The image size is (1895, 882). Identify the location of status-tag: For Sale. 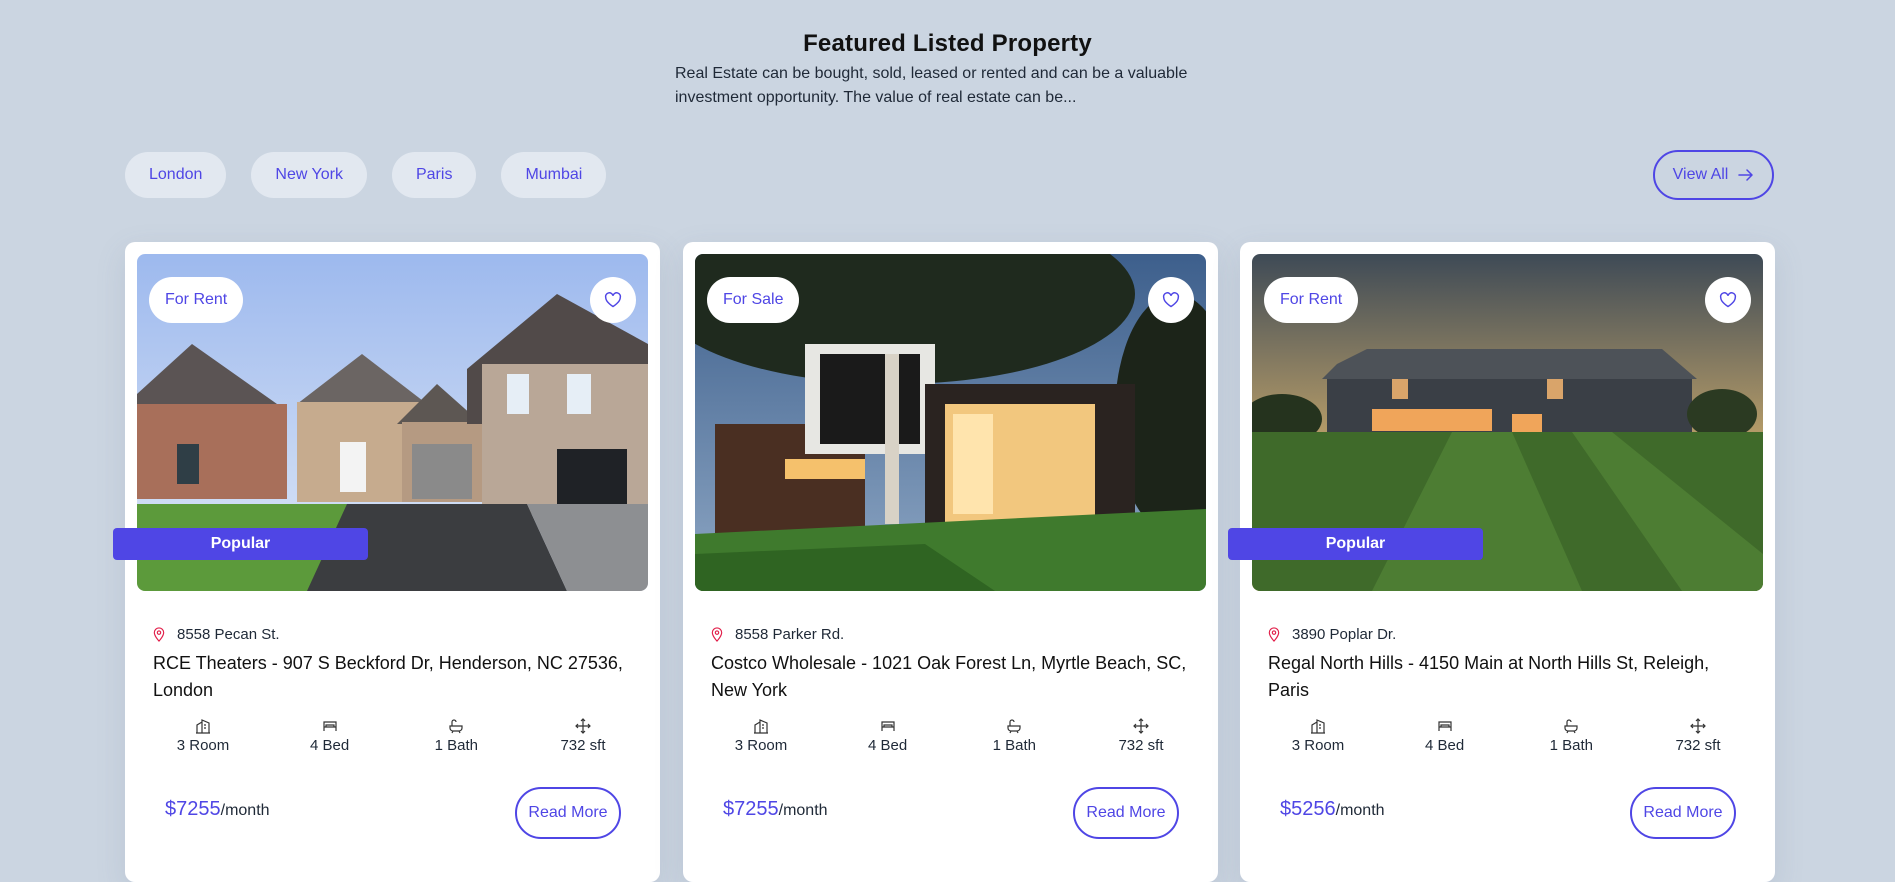
(753, 300).